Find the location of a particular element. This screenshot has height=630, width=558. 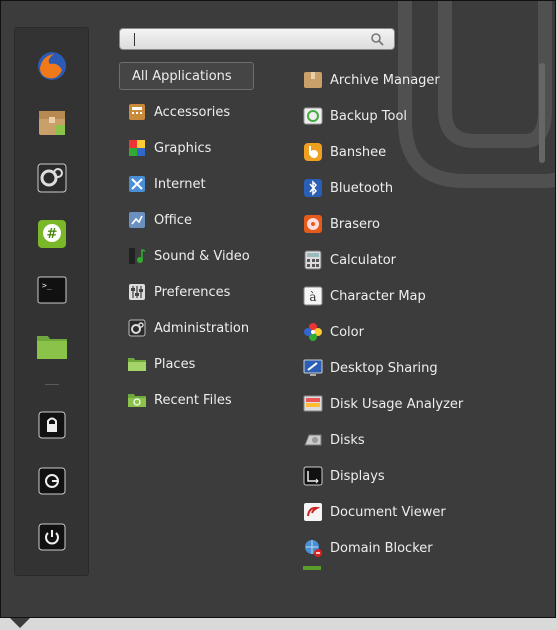

search-field is located at coordinates (257, 39).